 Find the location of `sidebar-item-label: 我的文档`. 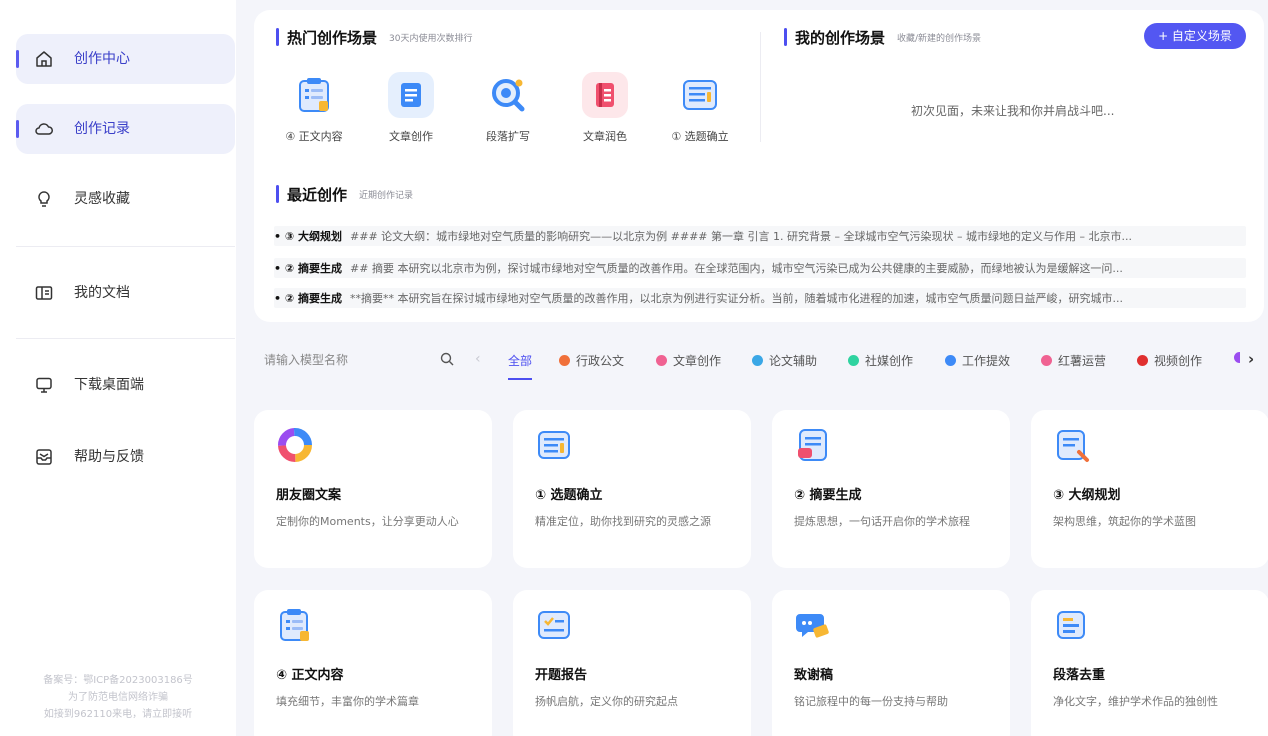

sidebar-item-label: 我的文档 is located at coordinates (102, 293).